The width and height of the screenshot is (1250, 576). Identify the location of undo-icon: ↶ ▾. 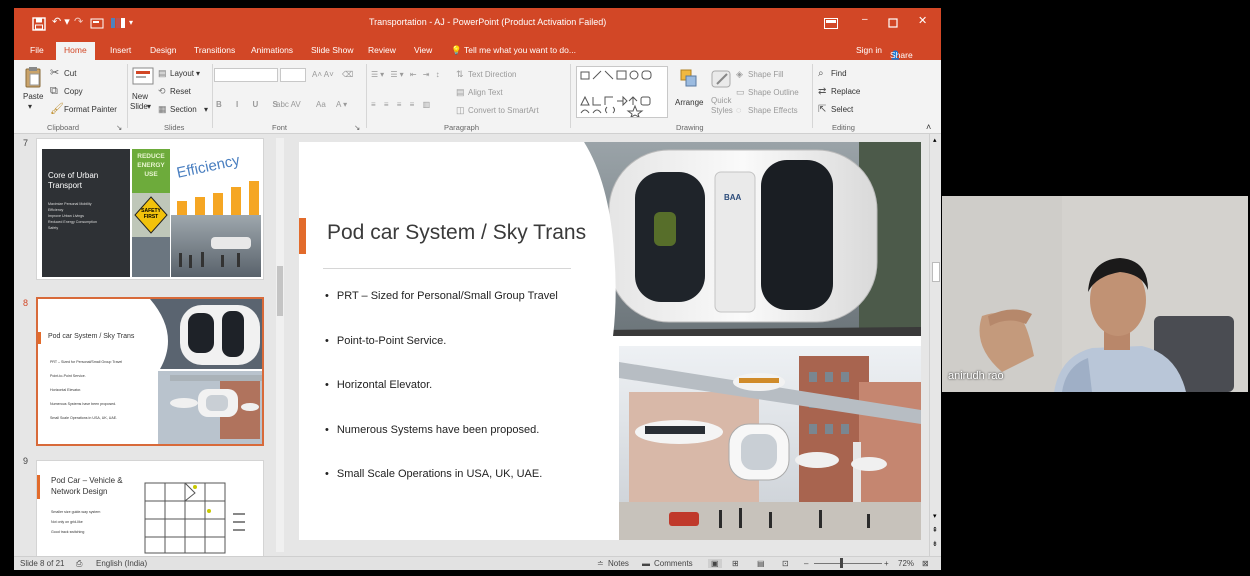
(61, 21).